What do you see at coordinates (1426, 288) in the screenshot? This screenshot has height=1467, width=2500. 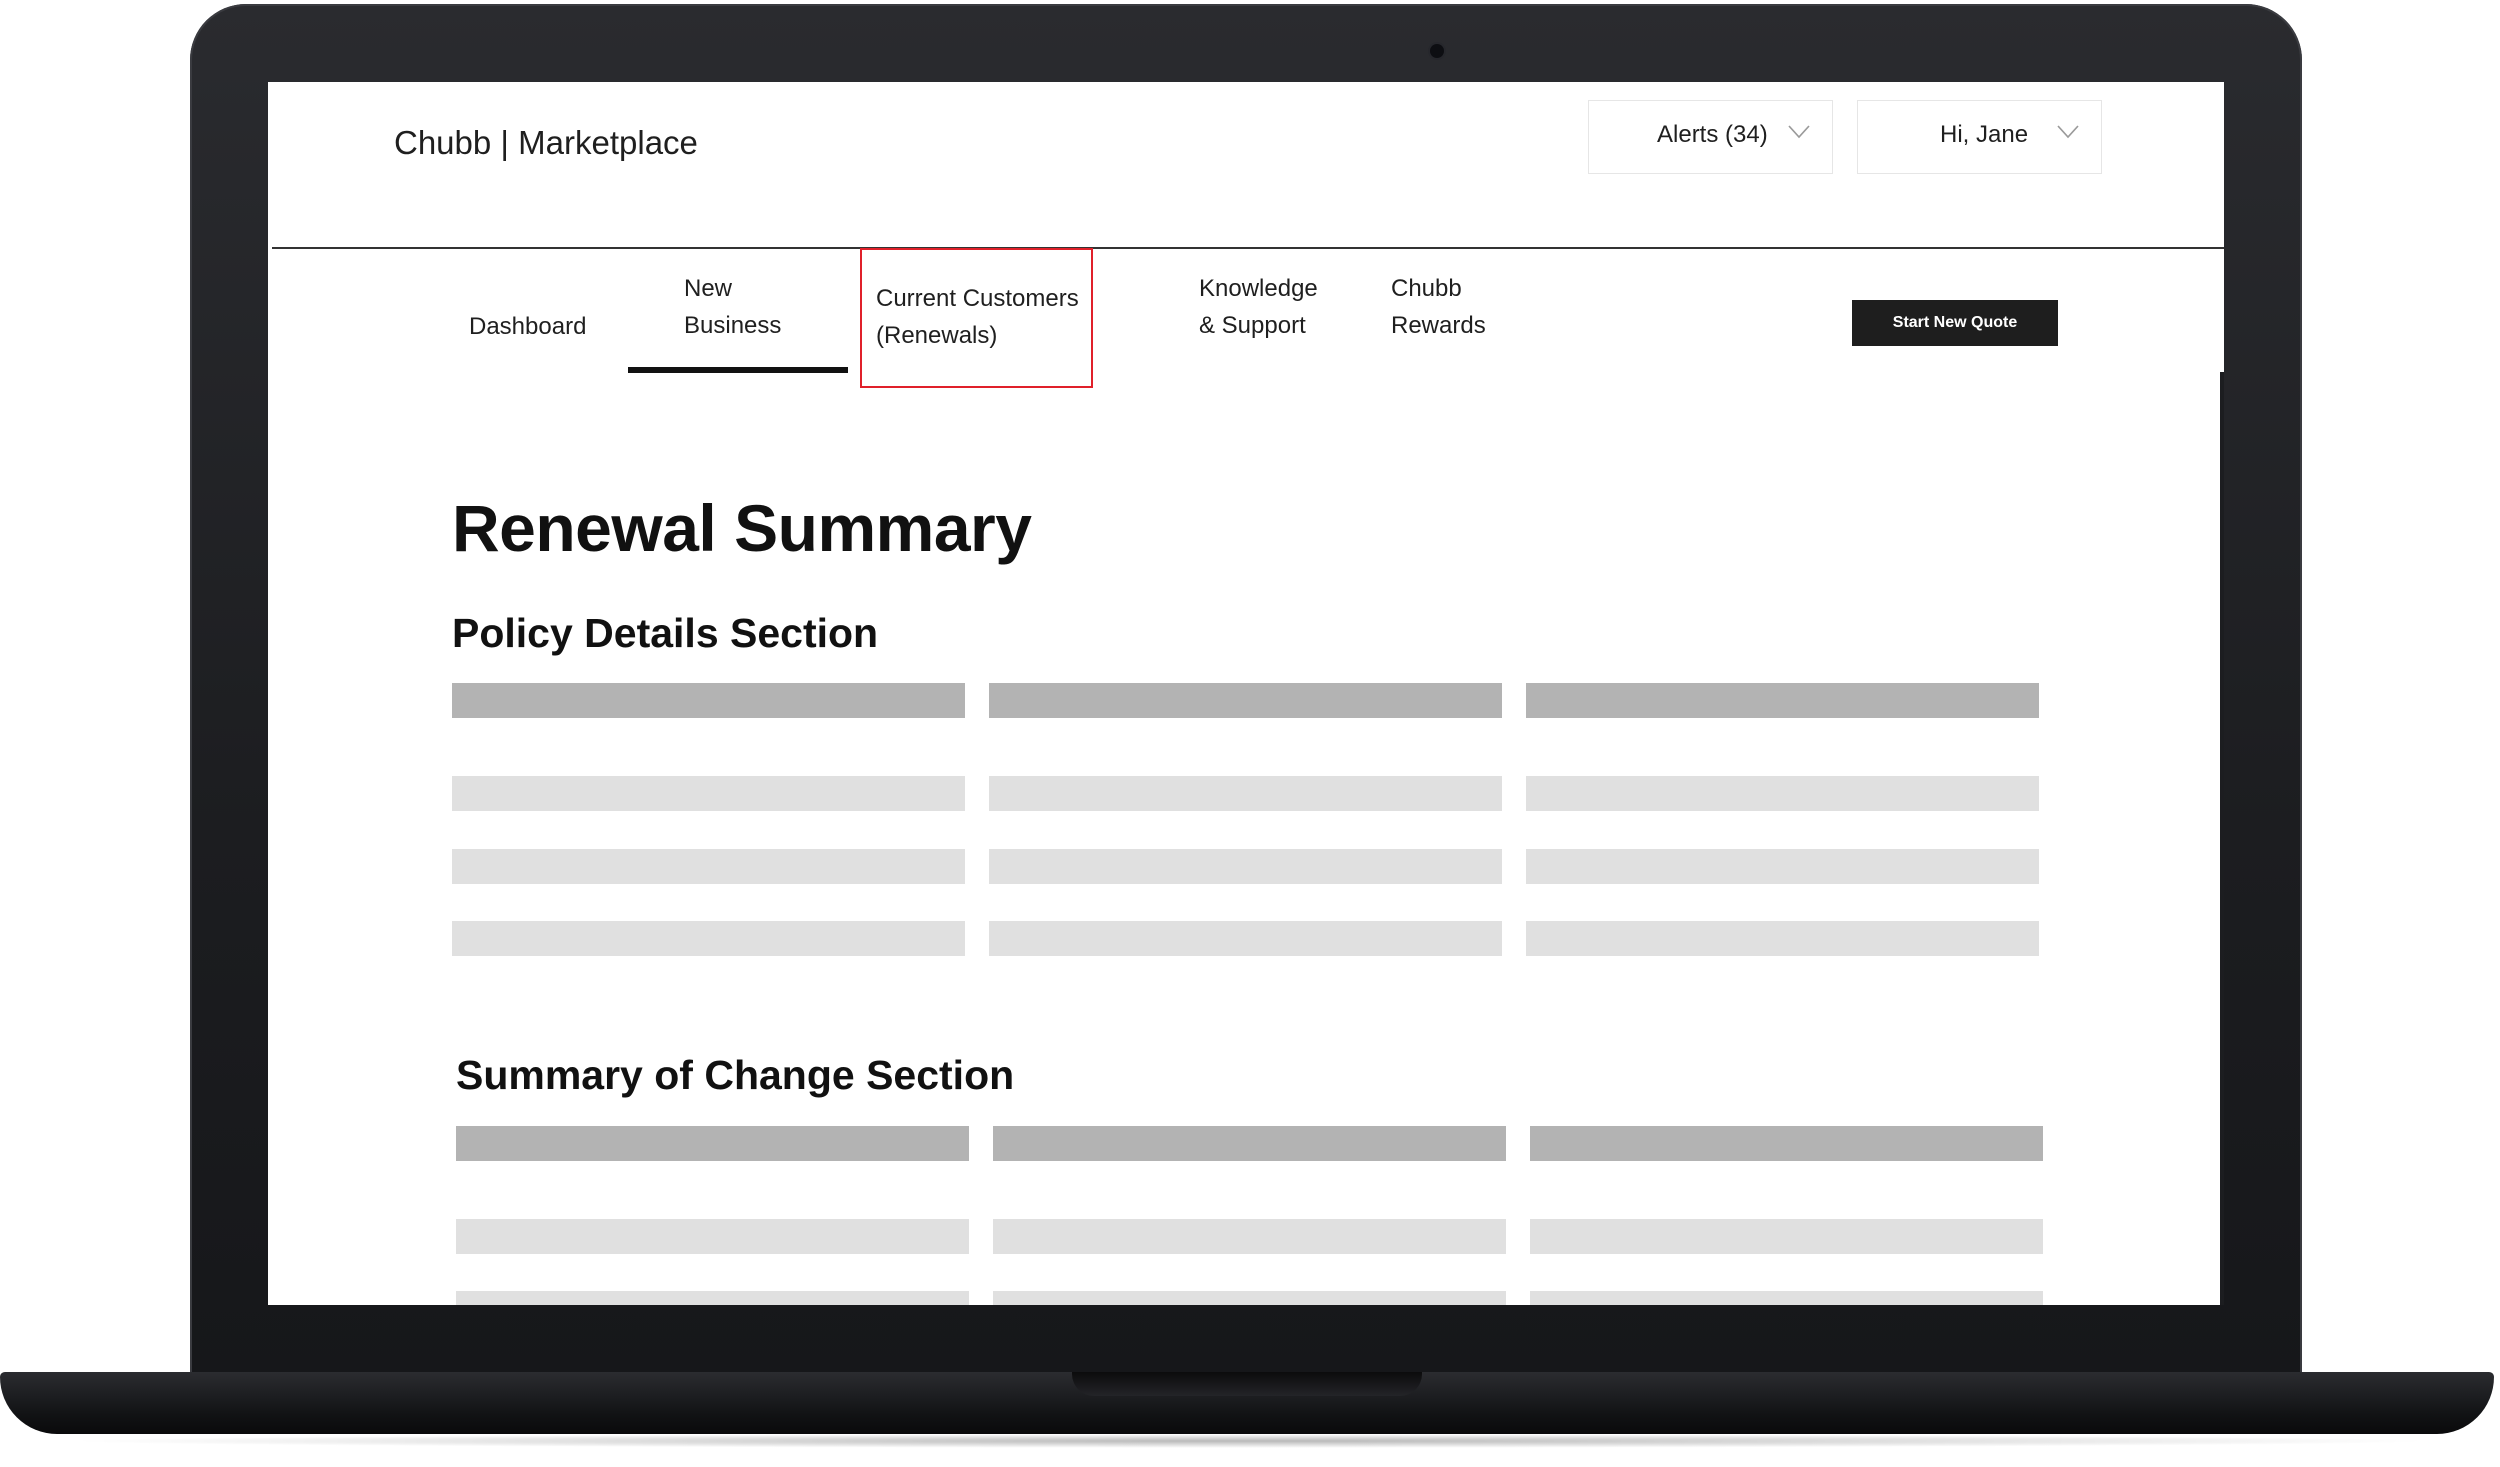 I see `tab-rewards-line1: Chubb` at bounding box center [1426, 288].